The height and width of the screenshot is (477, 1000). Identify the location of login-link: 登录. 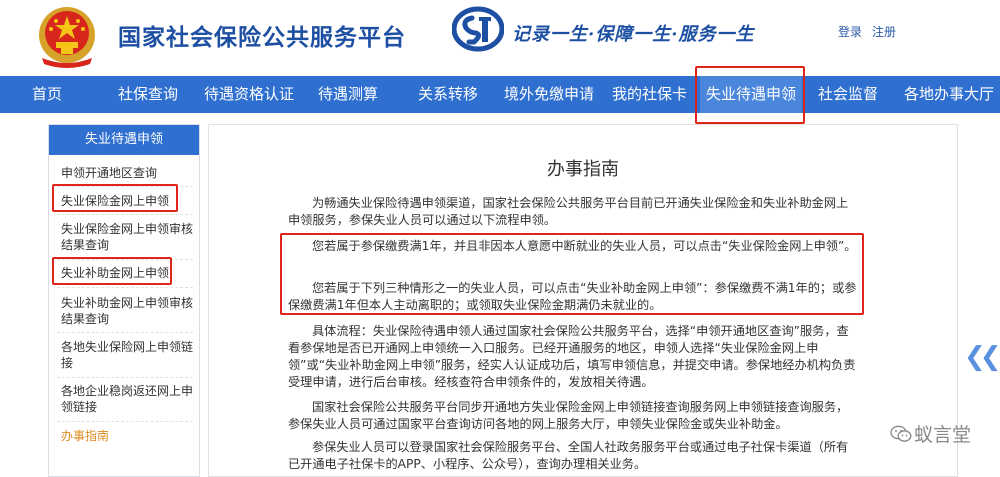
(850, 32).